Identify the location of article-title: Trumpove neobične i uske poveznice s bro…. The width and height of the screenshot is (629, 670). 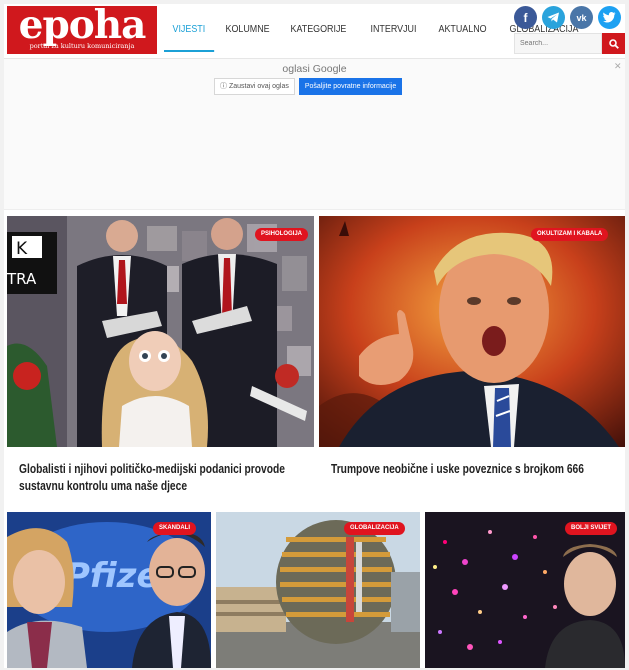
(466, 469).